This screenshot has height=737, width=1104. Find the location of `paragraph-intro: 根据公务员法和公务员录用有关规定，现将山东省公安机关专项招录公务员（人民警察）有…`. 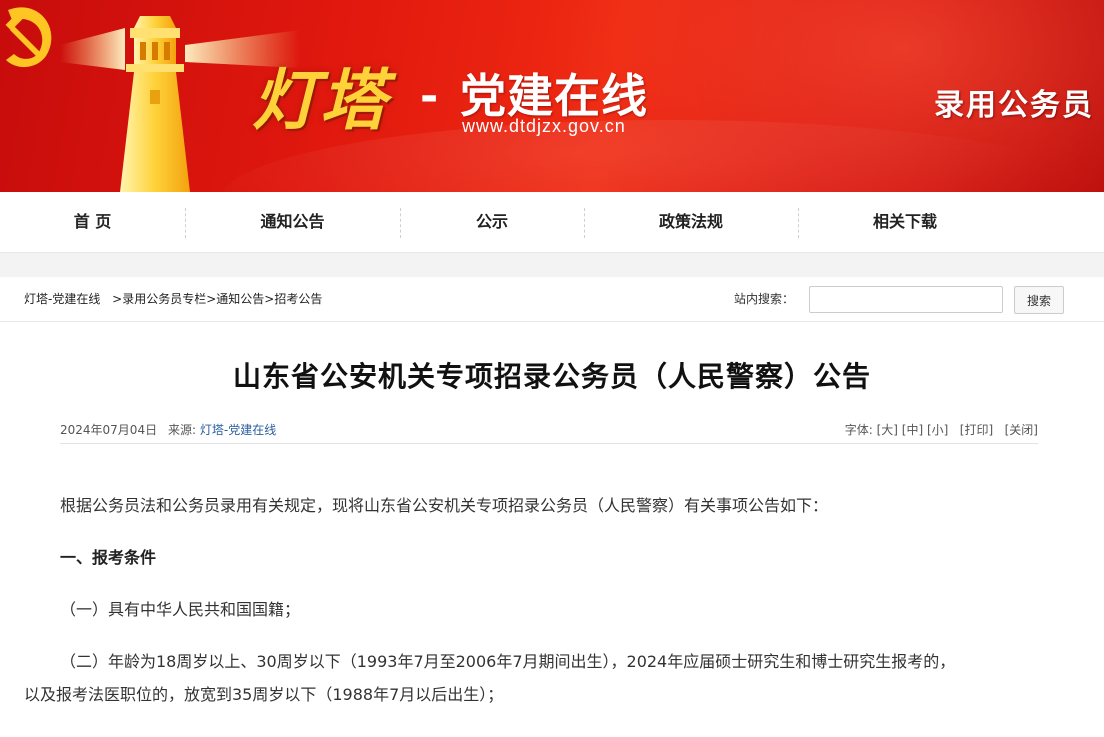

paragraph-intro: 根据公务员法和公务员录用有关规定，现将山东省公安机关专项招录公务员（人民警察）有… is located at coordinates (444, 505).